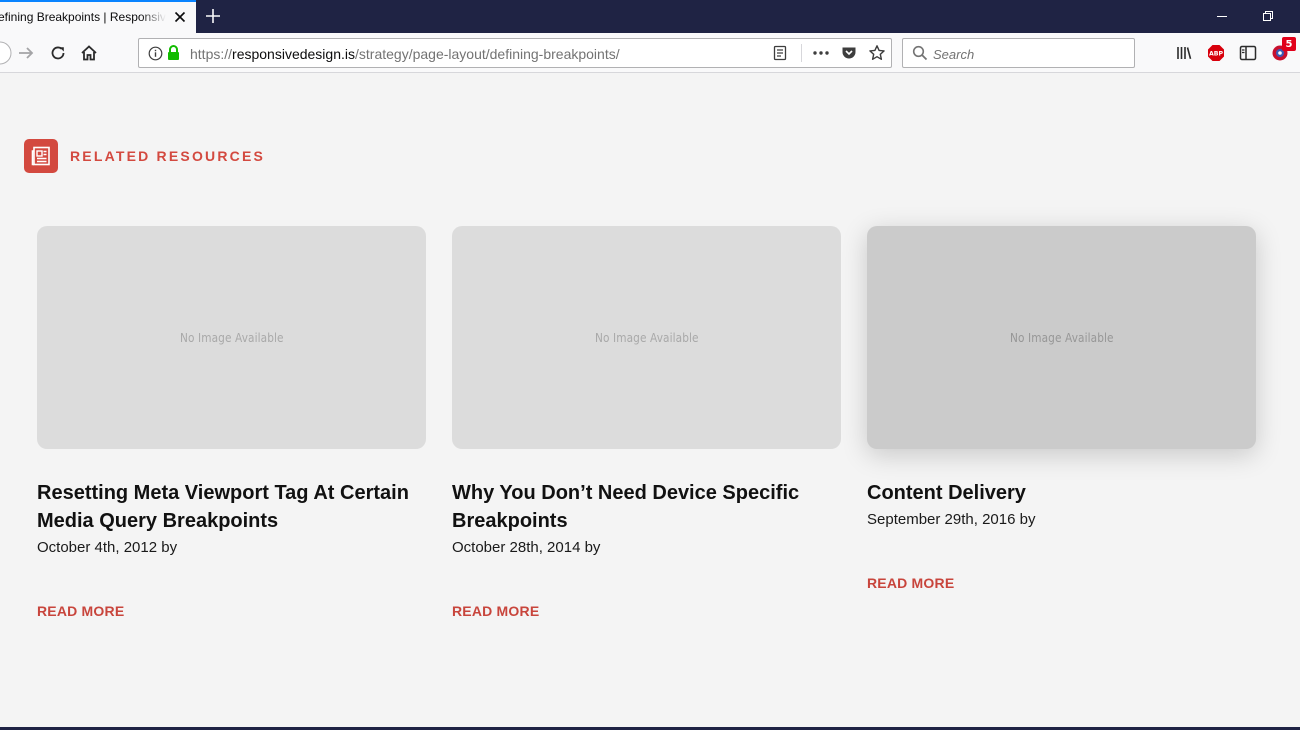 The image size is (1300, 730). I want to click on news-icon, so click(41, 156).